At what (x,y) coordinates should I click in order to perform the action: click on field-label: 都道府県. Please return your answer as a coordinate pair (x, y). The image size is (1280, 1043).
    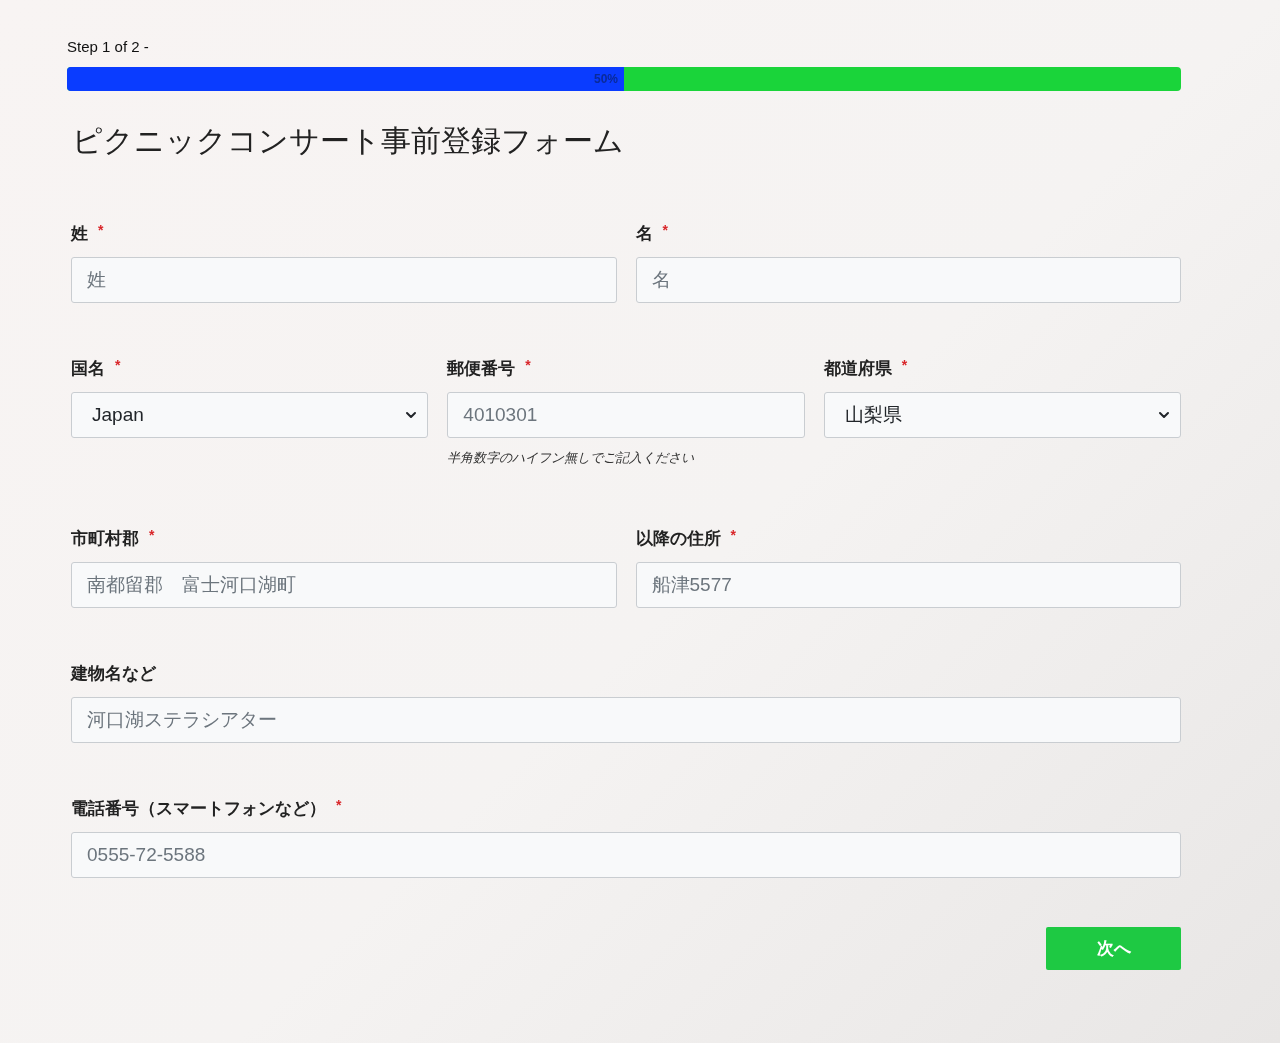
    Looking at the image, I should click on (857, 369).